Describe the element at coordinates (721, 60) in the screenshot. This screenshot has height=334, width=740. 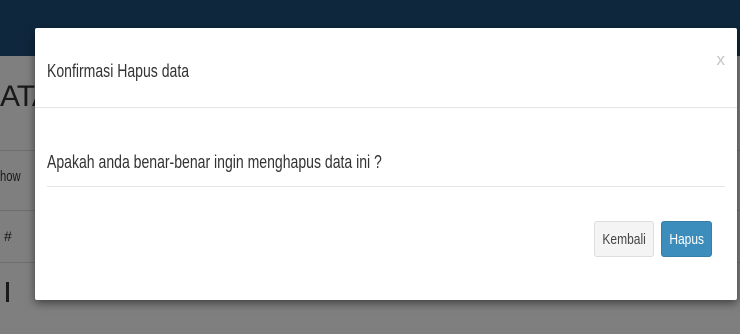
I see `close-button: x` at that location.